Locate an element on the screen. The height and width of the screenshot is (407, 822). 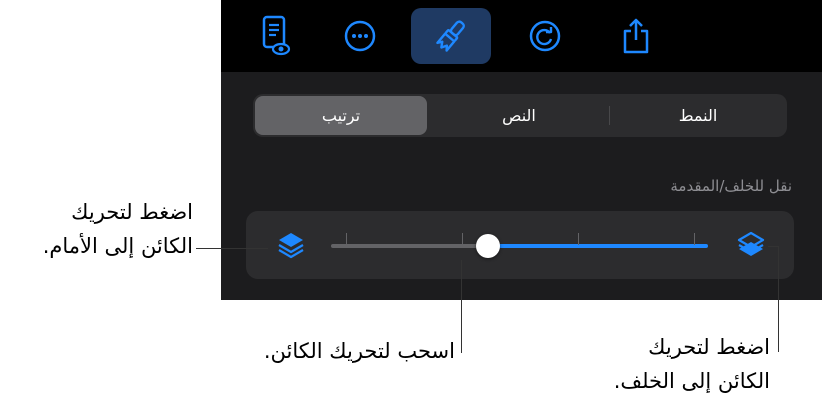
format-brush-icon is located at coordinates (450, 36).